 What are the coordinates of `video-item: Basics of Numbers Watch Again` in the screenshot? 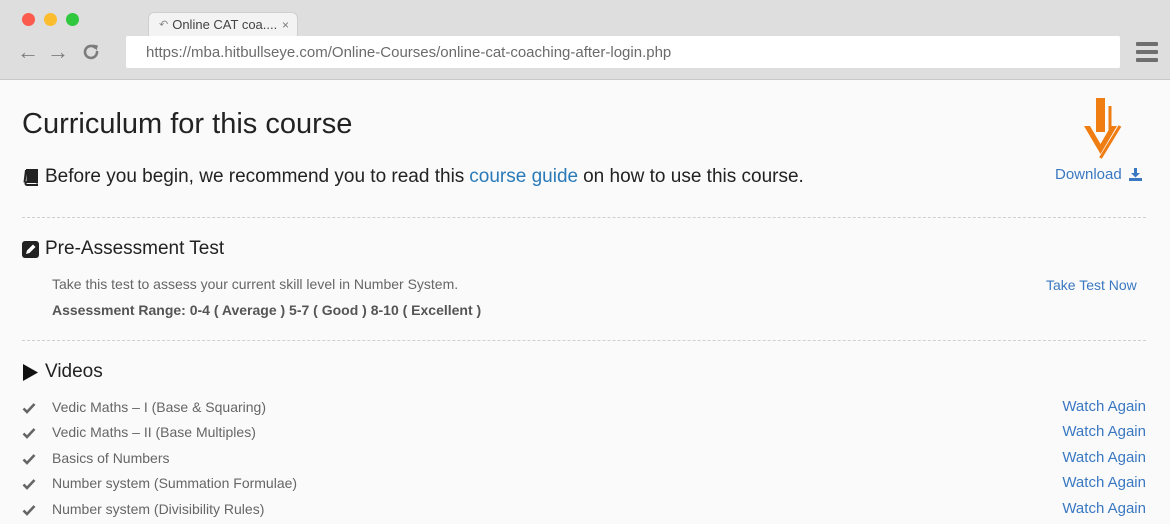 It's located at (584, 460).